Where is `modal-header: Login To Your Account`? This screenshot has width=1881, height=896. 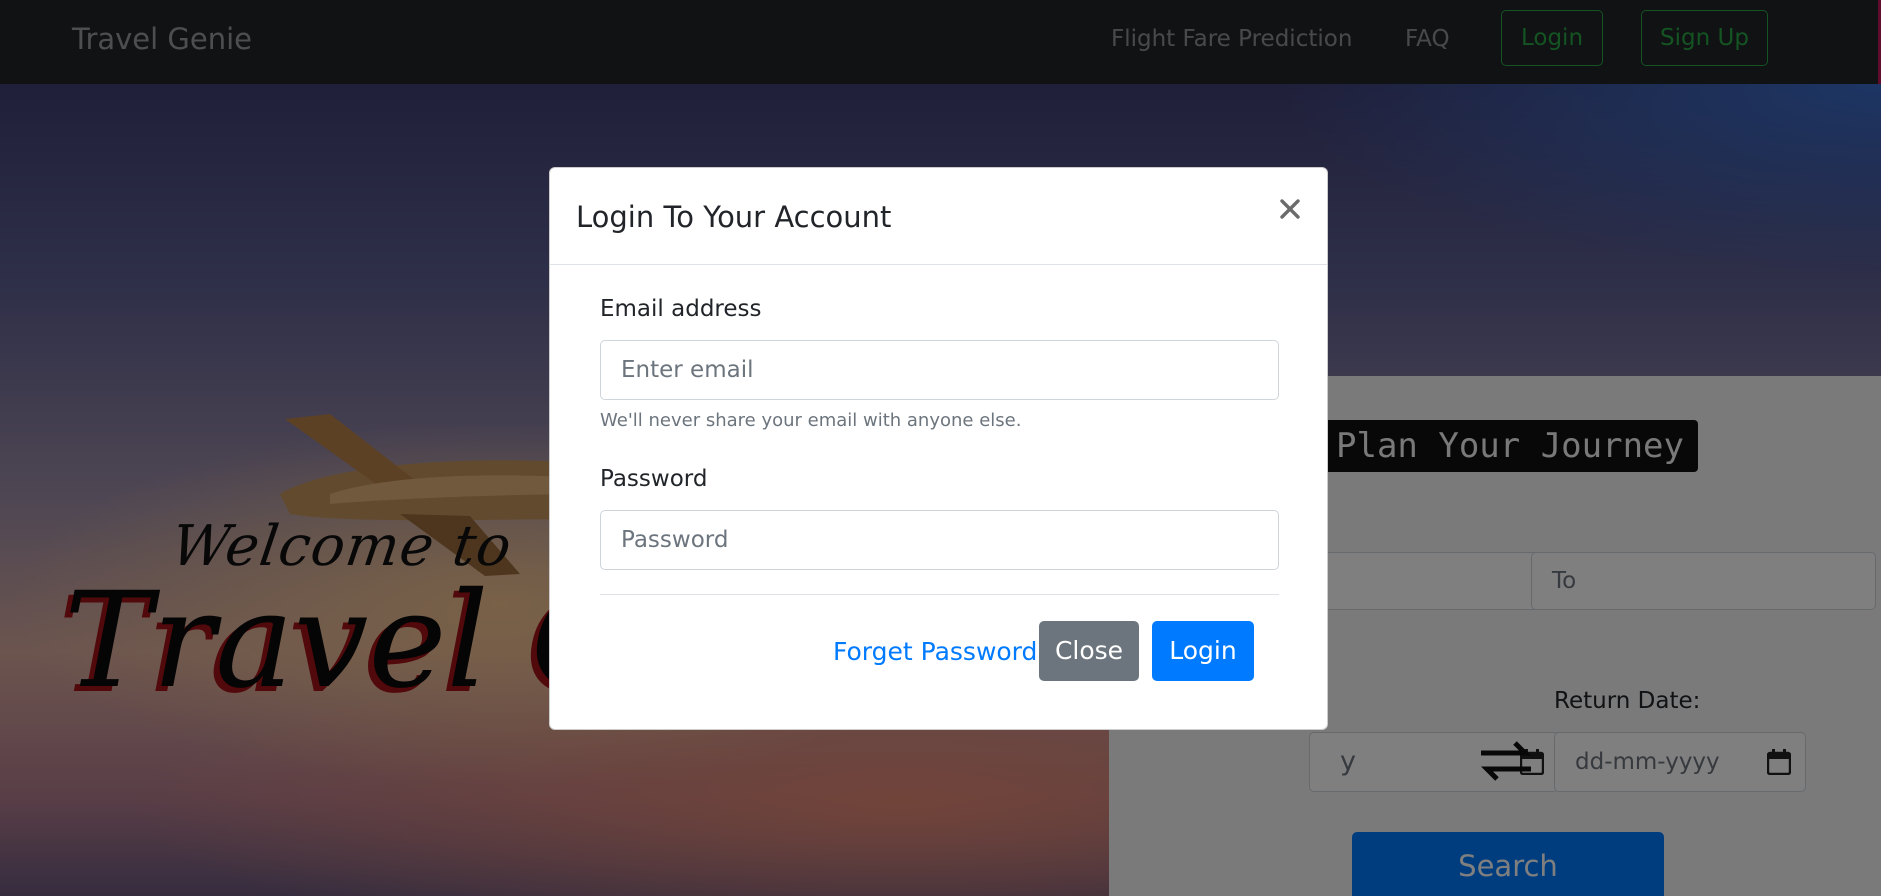
modal-header: Login To Your Account is located at coordinates (938, 216).